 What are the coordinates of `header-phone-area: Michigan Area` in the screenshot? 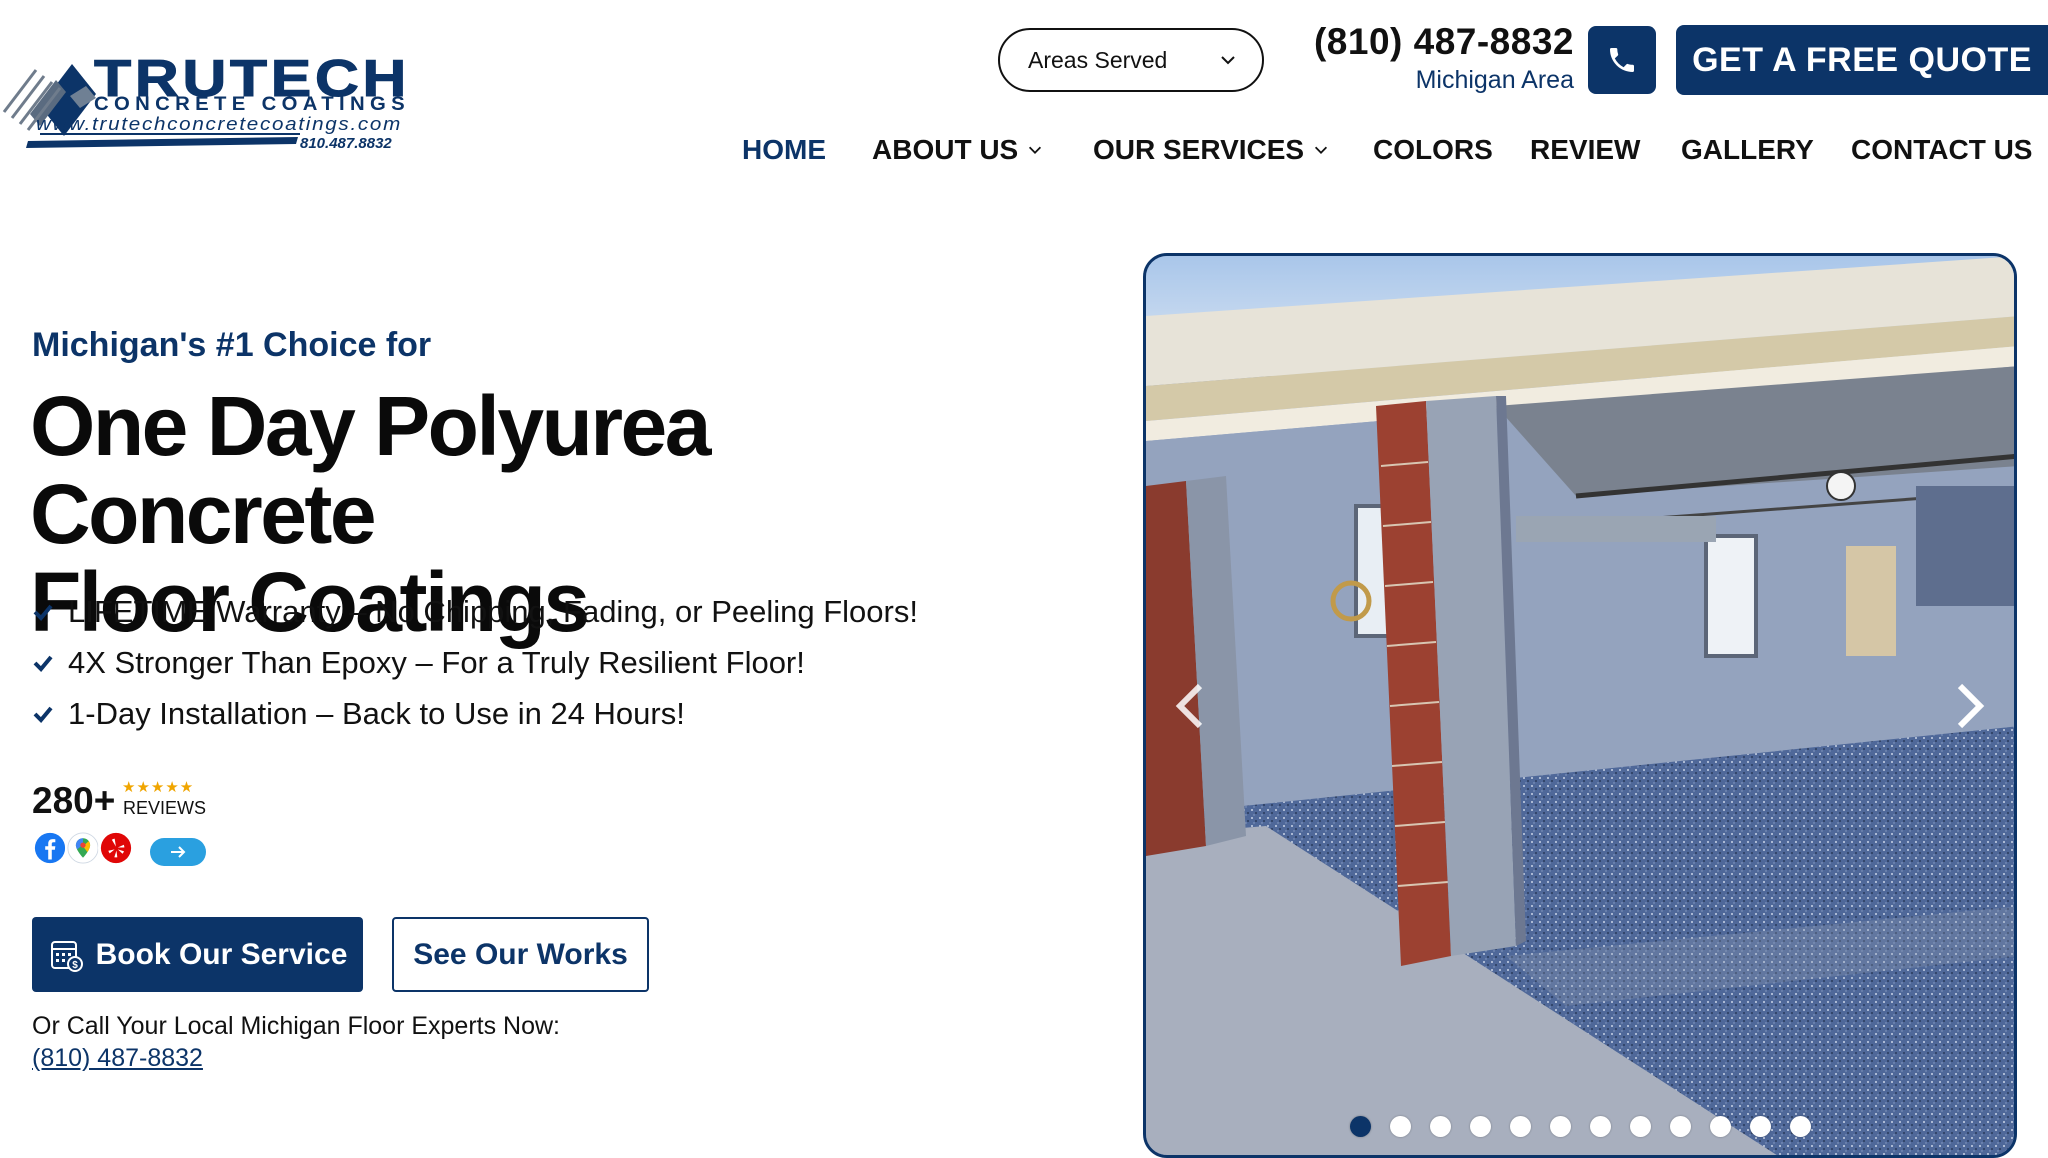 It's located at (1494, 80).